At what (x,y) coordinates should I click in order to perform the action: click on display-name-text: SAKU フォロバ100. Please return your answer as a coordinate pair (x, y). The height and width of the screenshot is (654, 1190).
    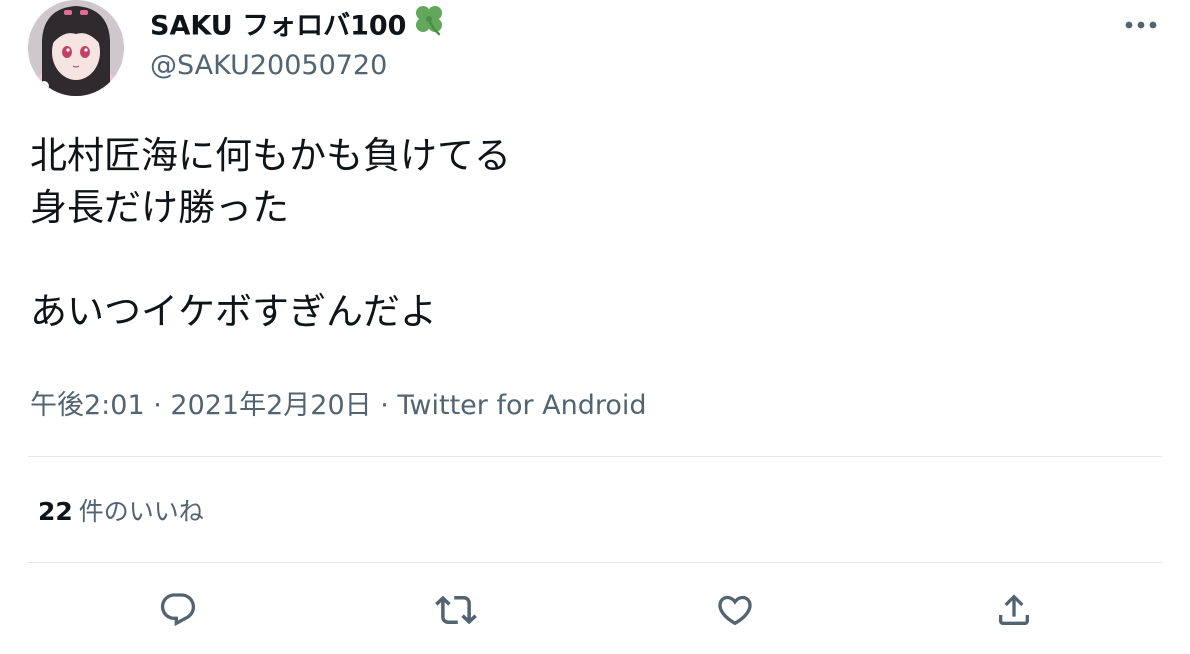
    Looking at the image, I should click on (278, 26).